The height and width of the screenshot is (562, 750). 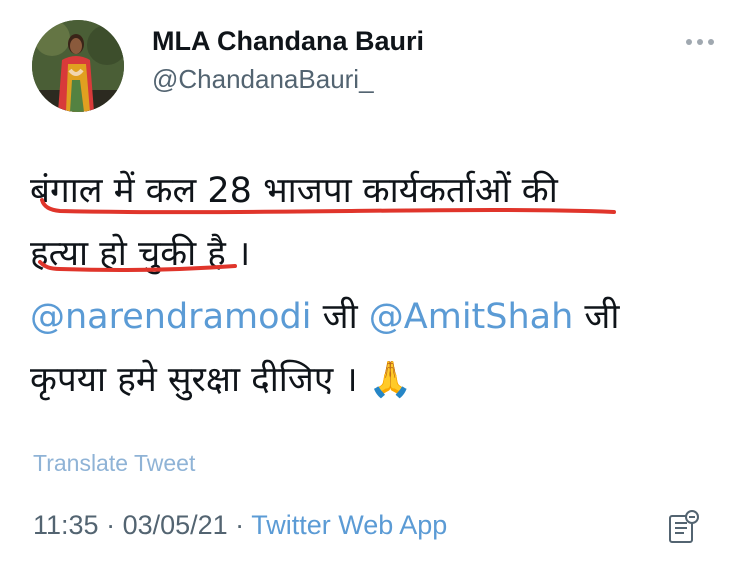 What do you see at coordinates (340, 317) in the screenshot?
I see `tweet-text-ji-1: जी` at bounding box center [340, 317].